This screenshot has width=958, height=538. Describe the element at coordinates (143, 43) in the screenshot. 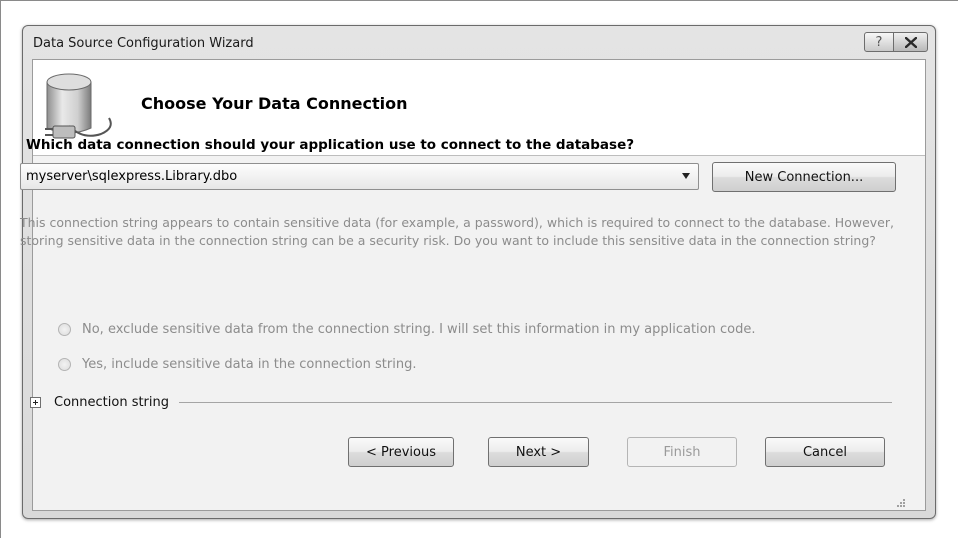

I see `window-title: Data Source Configuration Wizard` at that location.